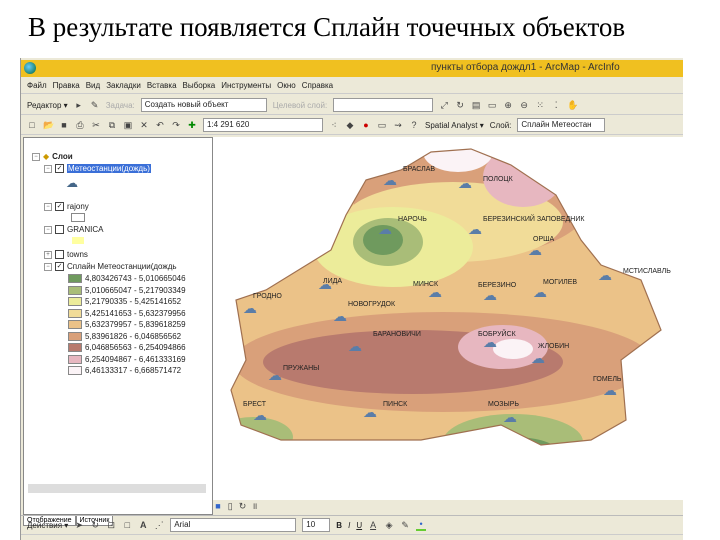 The image size is (720, 540). Describe the element at coordinates (383, 105) in the screenshot. I see `target-select` at that location.